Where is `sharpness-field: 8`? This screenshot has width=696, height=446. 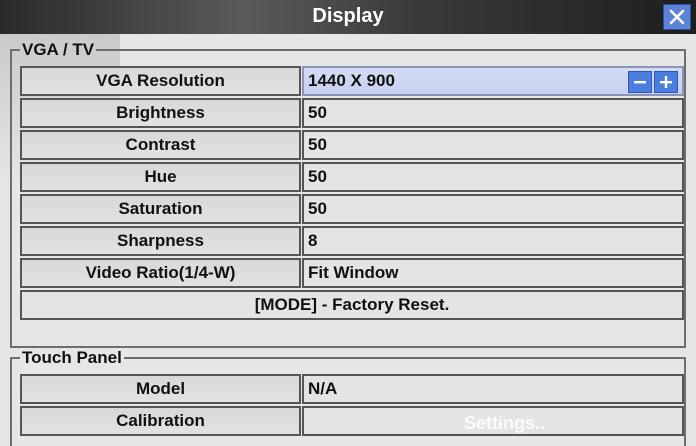
sharpness-field: 8 is located at coordinates (493, 241).